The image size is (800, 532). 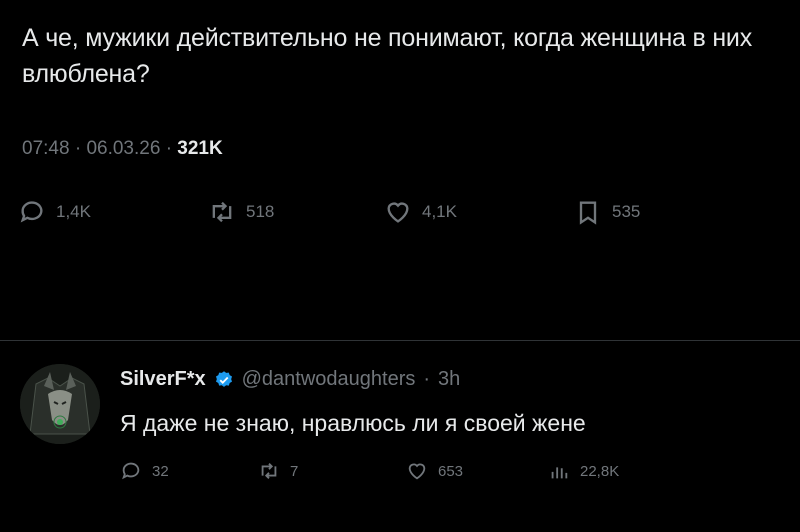 What do you see at coordinates (278, 471) in the screenshot?
I see `reply-repost-button: 7` at bounding box center [278, 471].